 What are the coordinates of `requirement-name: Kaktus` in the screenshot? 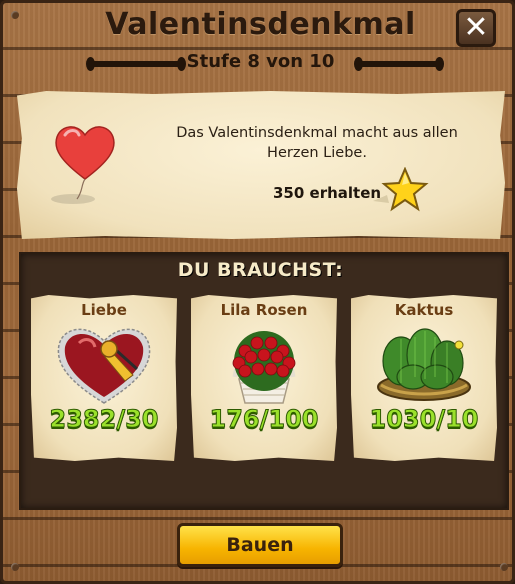 It's located at (424, 310).